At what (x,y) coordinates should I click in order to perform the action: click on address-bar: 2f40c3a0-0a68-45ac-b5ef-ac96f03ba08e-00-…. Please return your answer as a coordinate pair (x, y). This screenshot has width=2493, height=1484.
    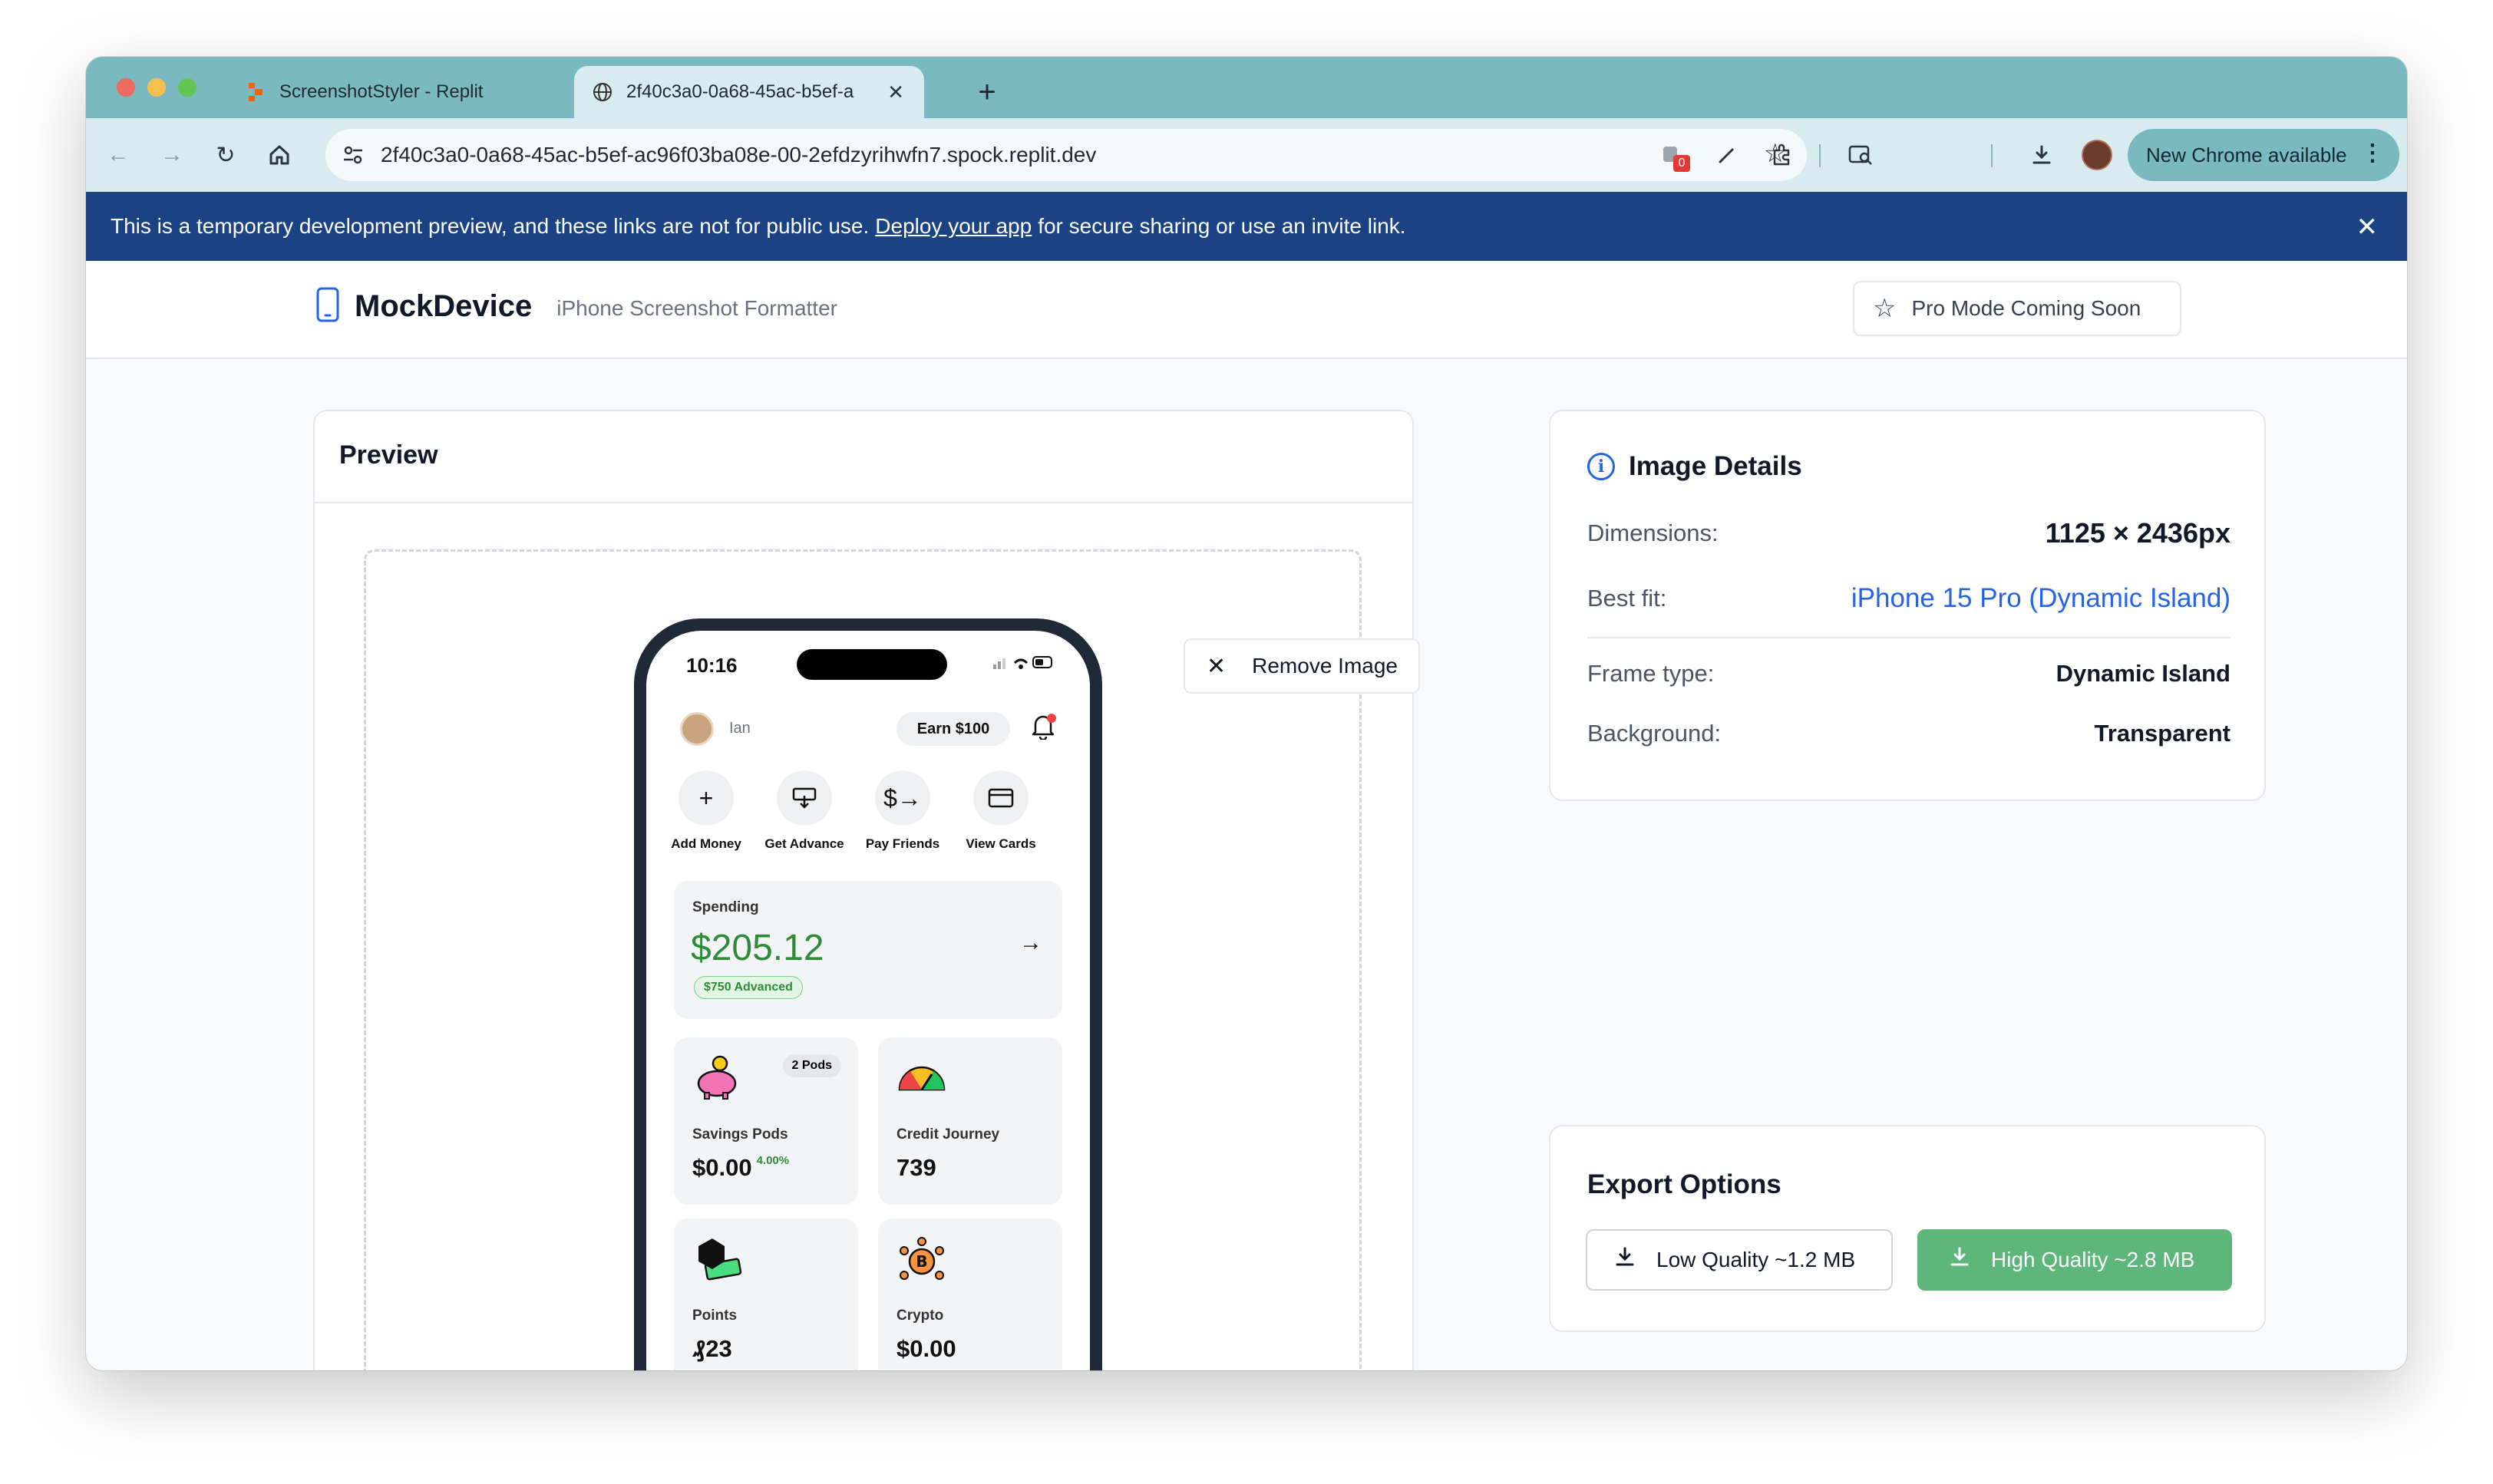
    Looking at the image, I should click on (1066, 155).